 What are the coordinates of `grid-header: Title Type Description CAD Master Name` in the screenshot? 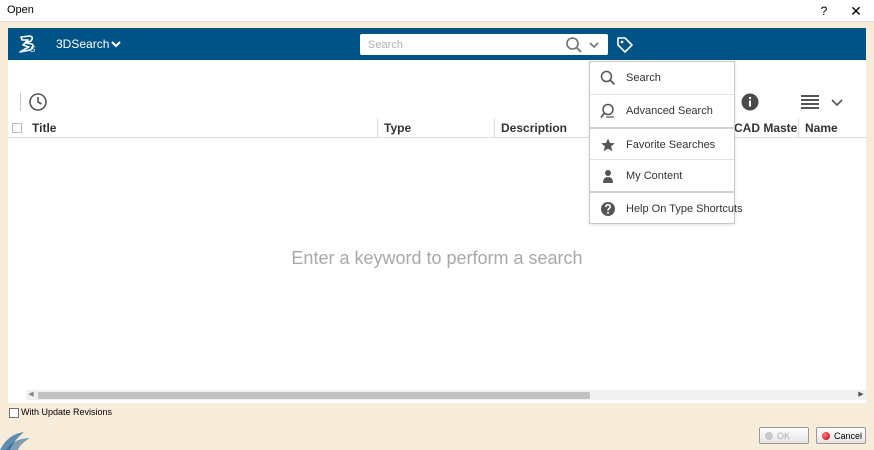 It's located at (437, 128).